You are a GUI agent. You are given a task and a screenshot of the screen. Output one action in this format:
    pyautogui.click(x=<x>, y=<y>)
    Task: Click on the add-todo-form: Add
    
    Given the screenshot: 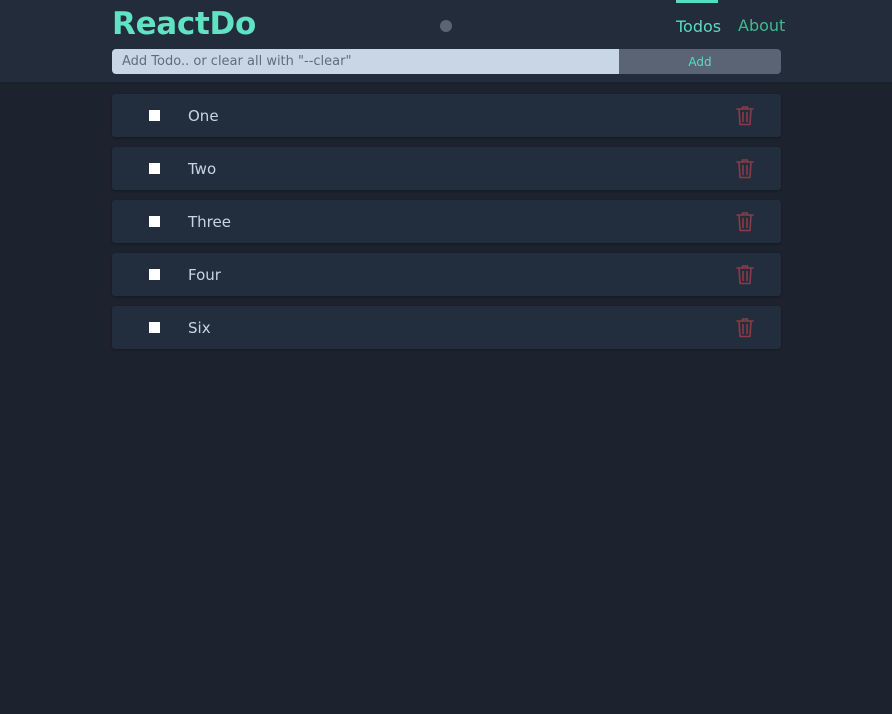 What is the action you would take?
    pyautogui.click(x=446, y=61)
    